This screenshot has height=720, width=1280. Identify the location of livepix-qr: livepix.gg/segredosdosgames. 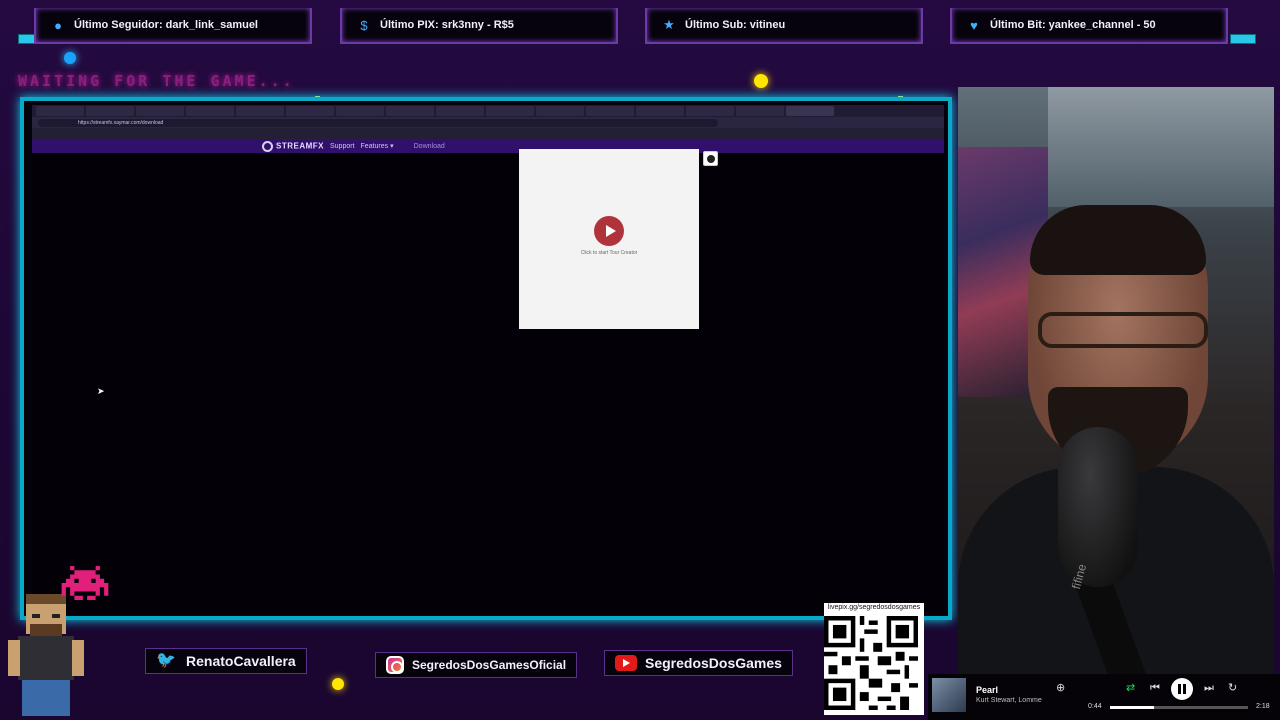
(874, 659).